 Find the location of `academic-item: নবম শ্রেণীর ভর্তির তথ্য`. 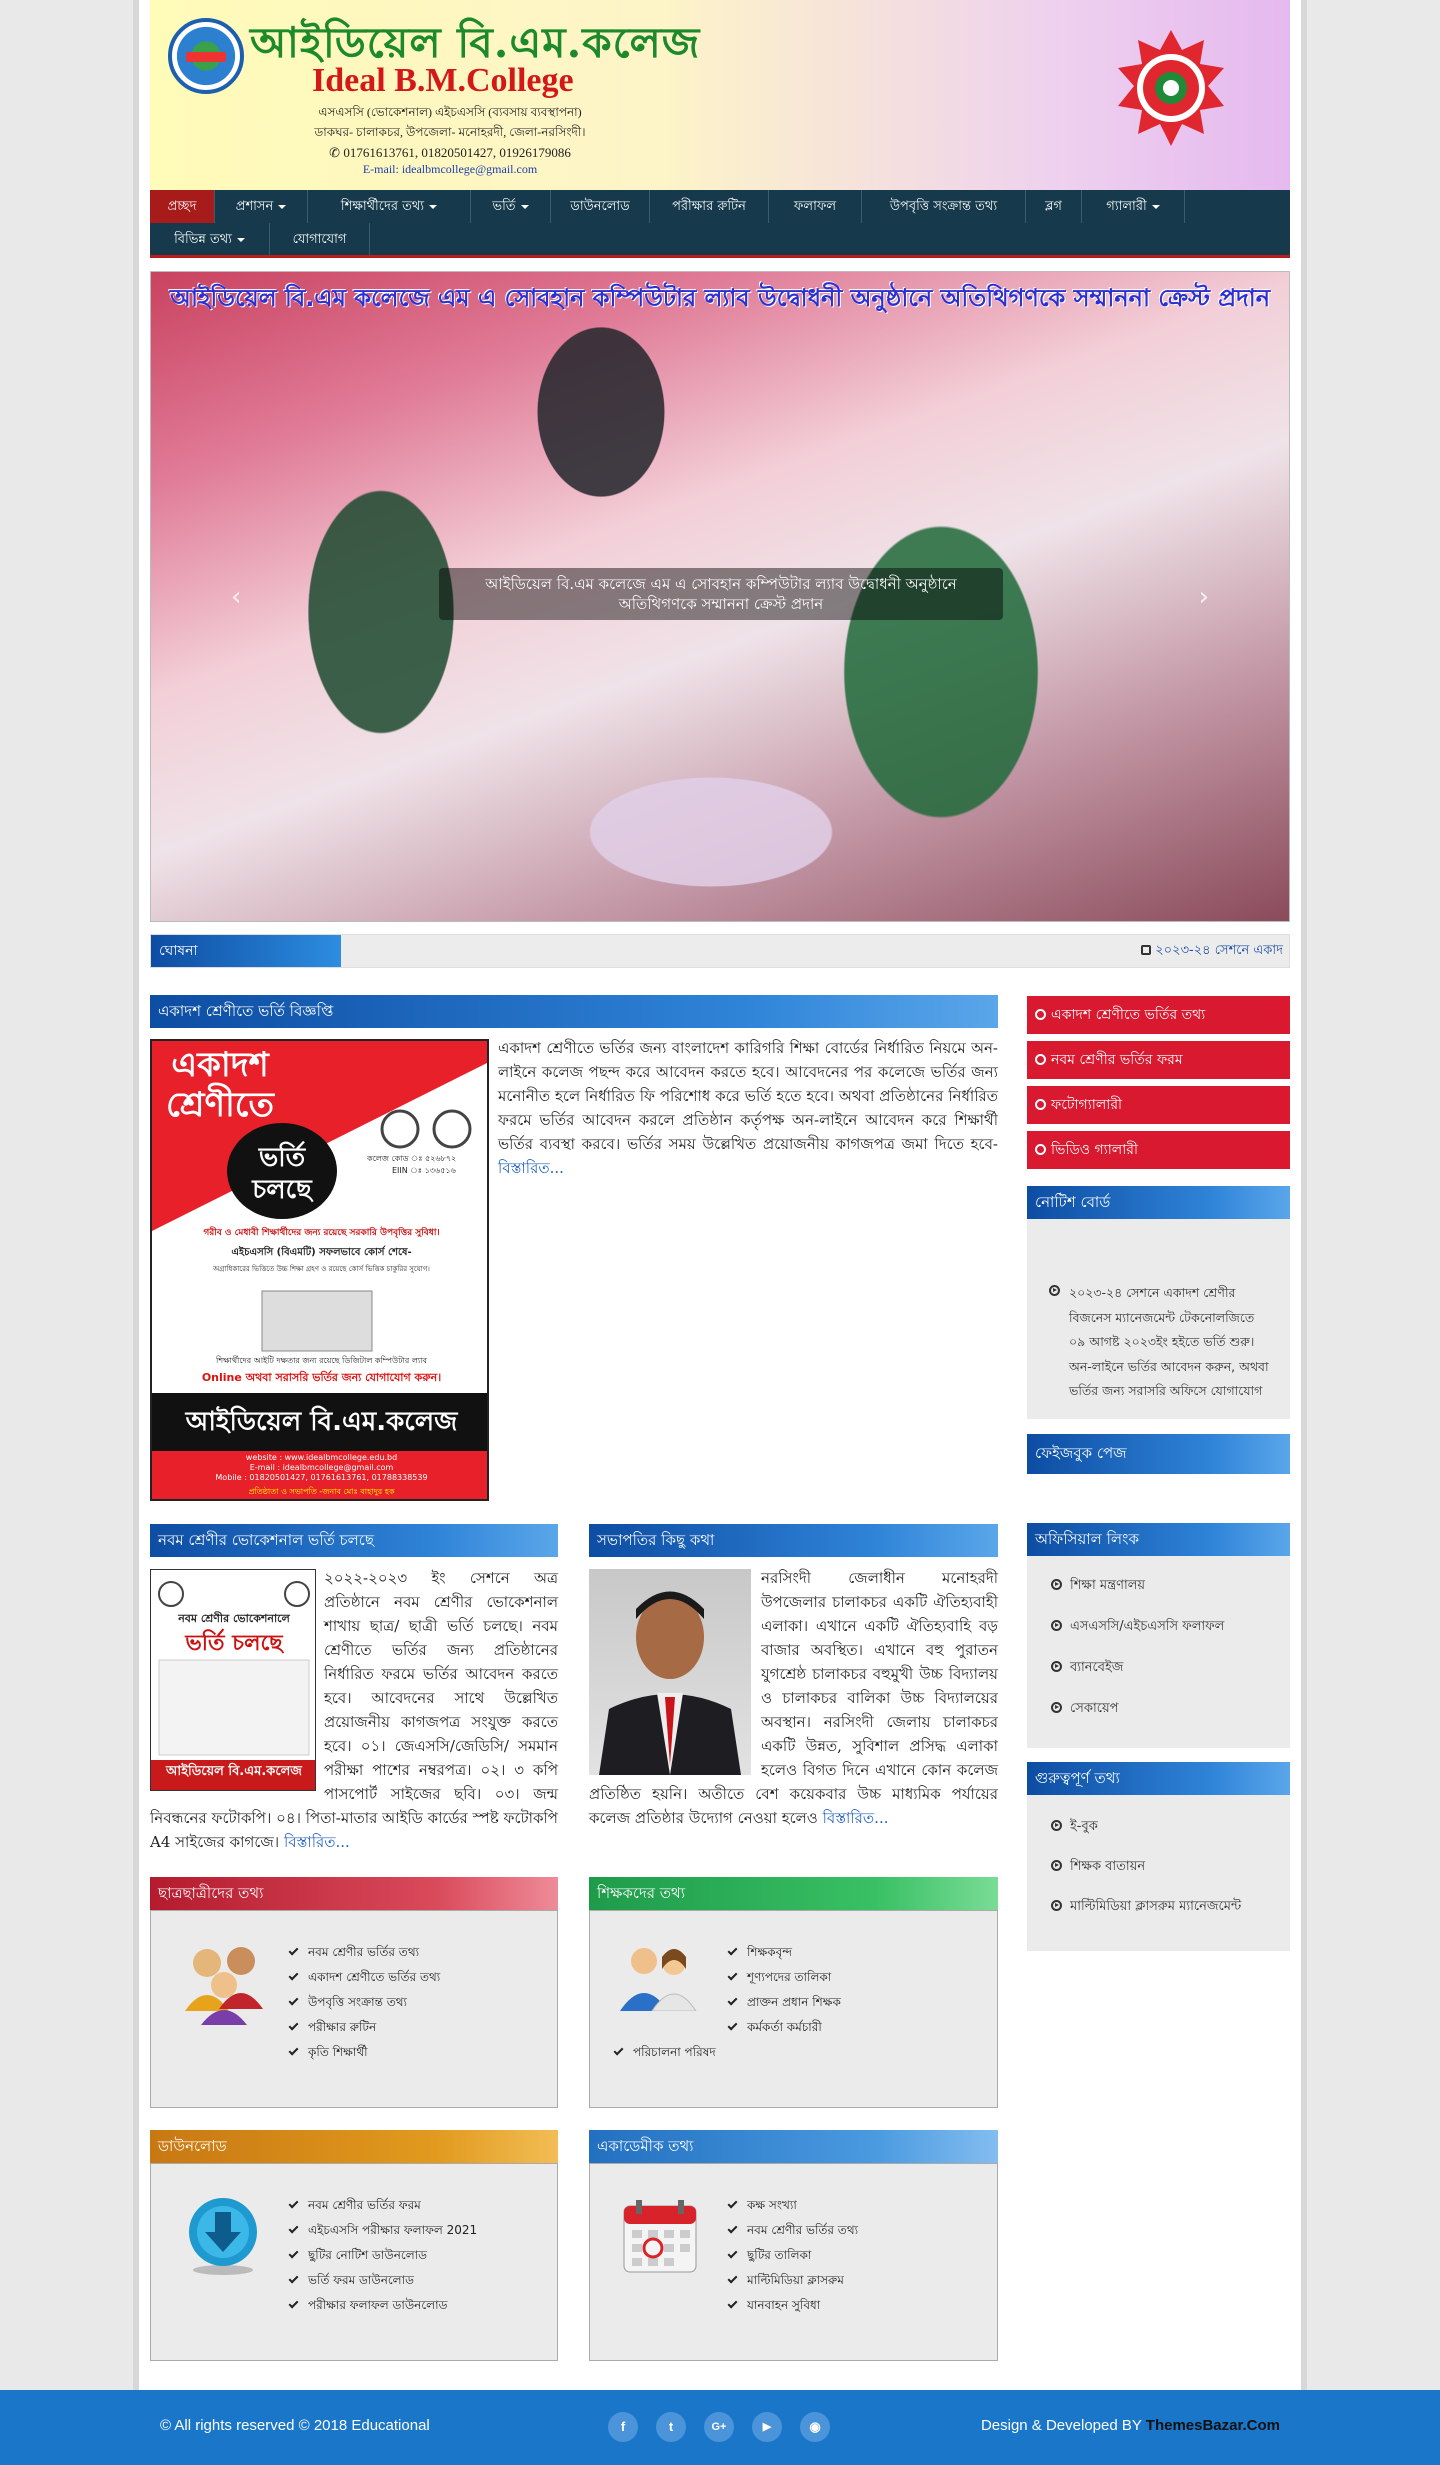

academic-item: নবম শ্রেণীর ভর্তির তথ্য is located at coordinates (792, 2230).